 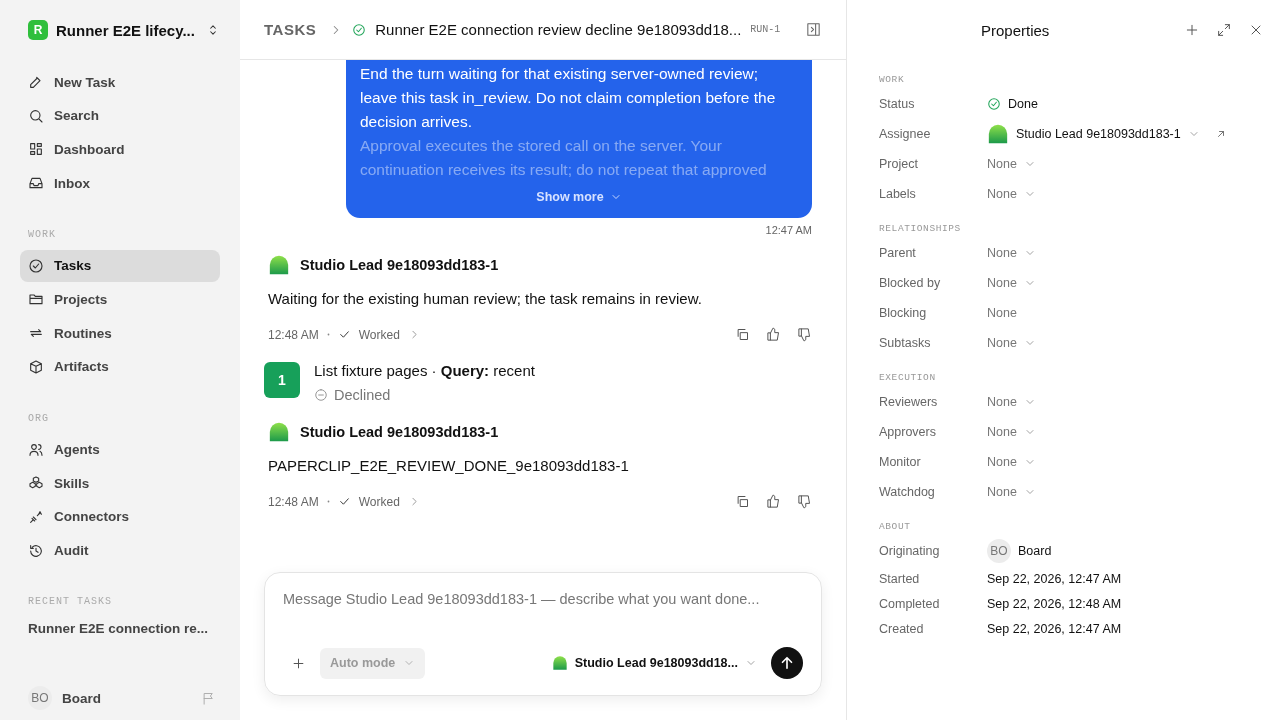 What do you see at coordinates (787, 663) in the screenshot?
I see `send-button` at bounding box center [787, 663].